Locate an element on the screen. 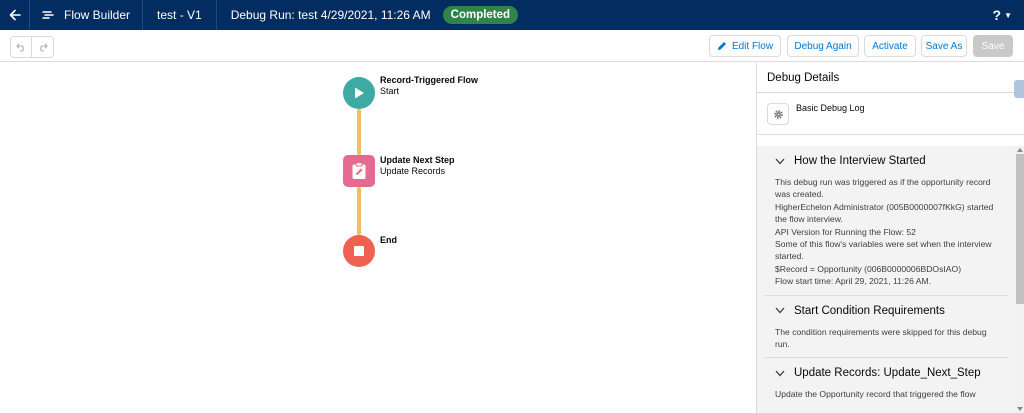 Image resolution: width=1024 pixels, height=413 pixels. undo-icon is located at coordinates (20, 47).